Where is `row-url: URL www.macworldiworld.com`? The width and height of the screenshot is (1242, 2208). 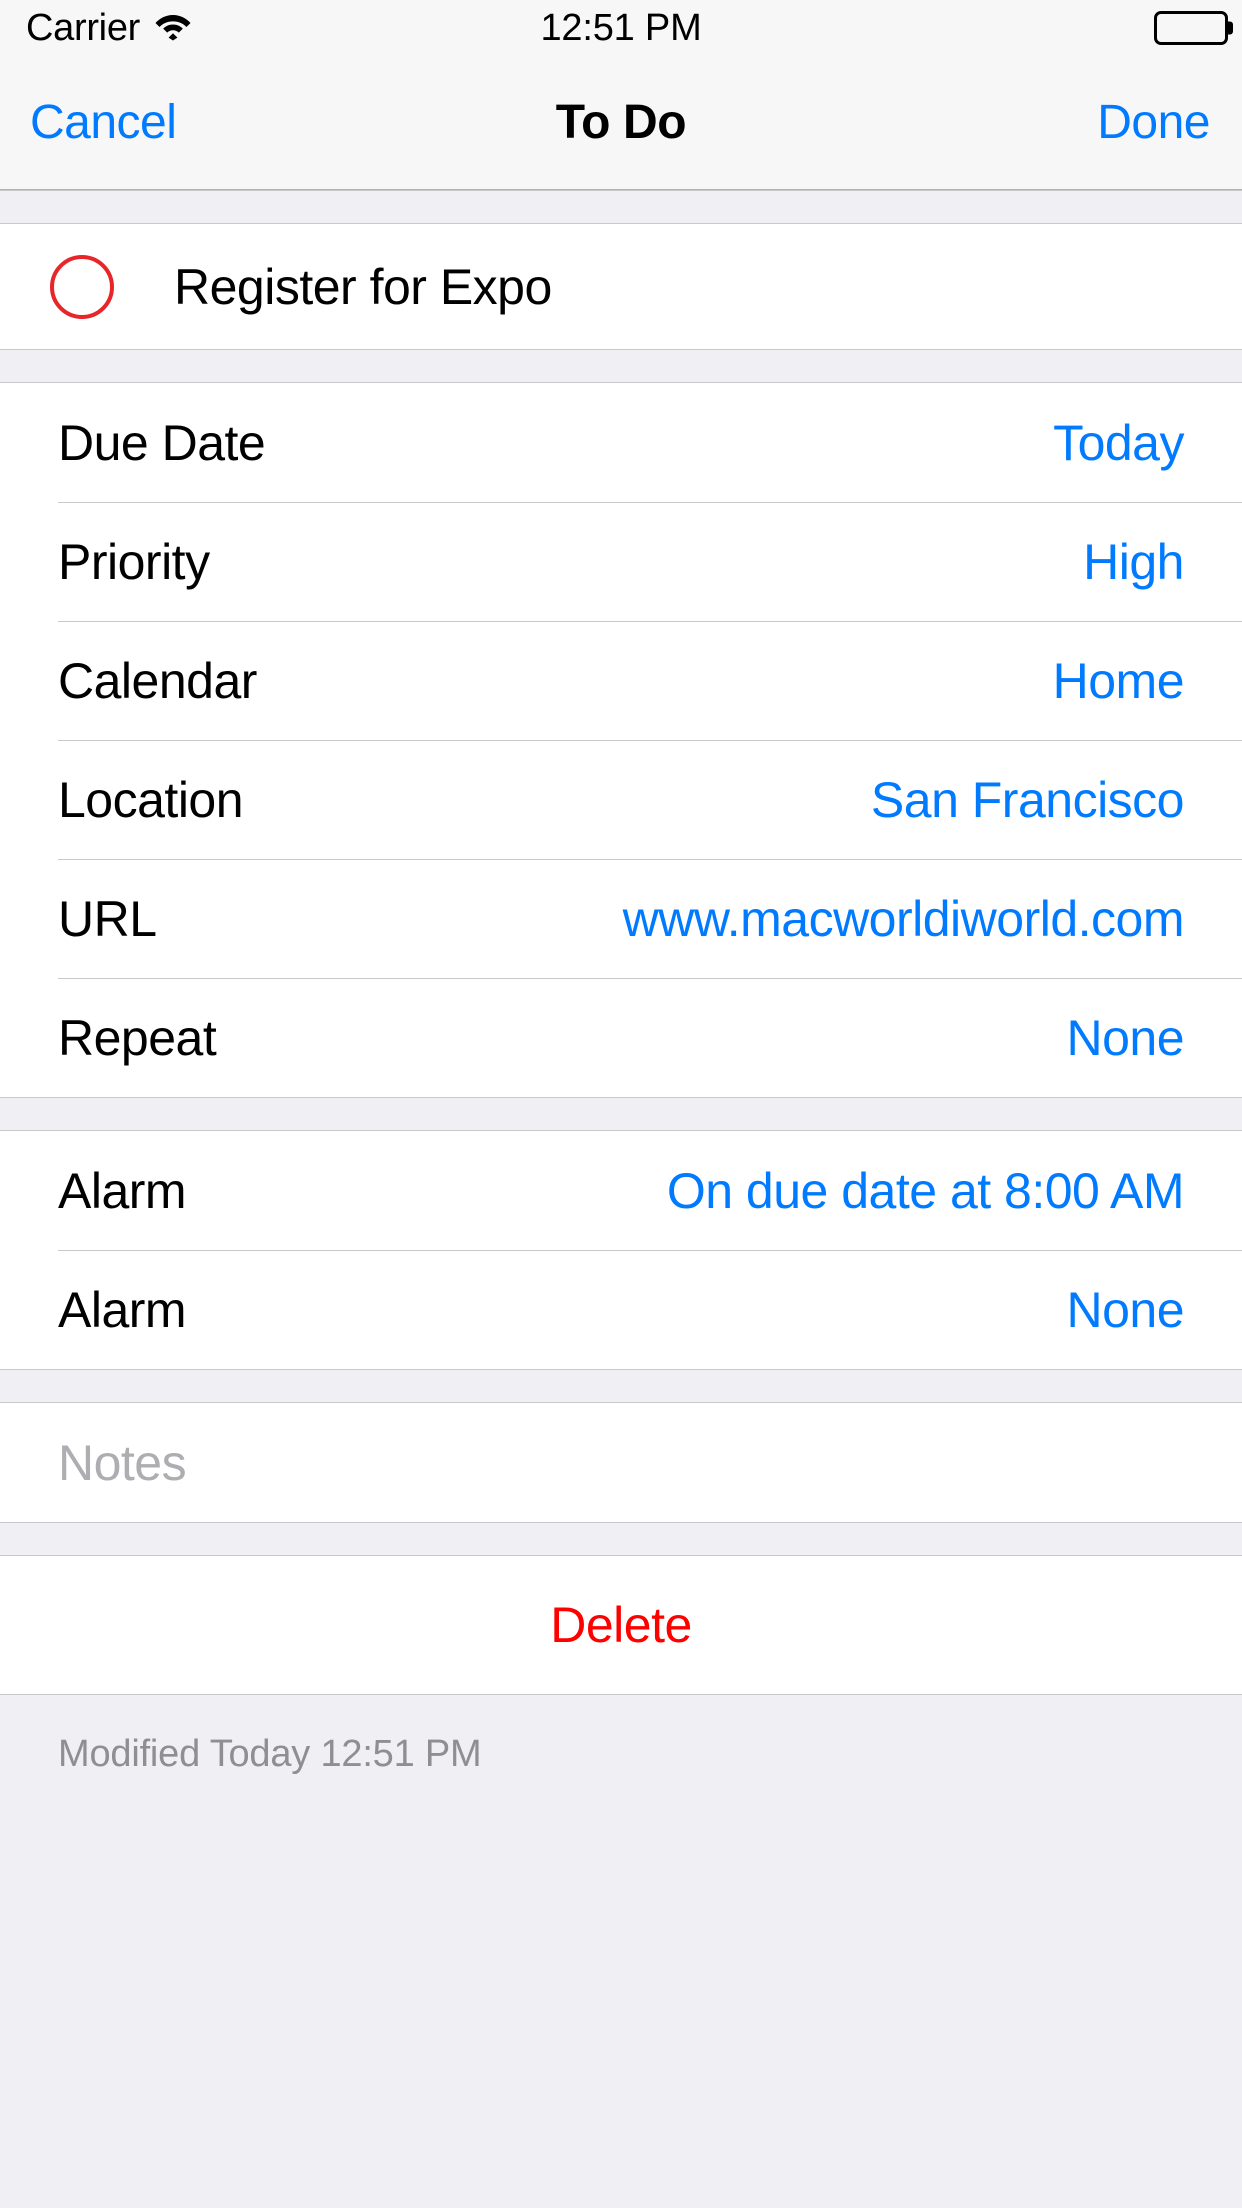
row-url: URL www.macworldiworld.com is located at coordinates (621, 918).